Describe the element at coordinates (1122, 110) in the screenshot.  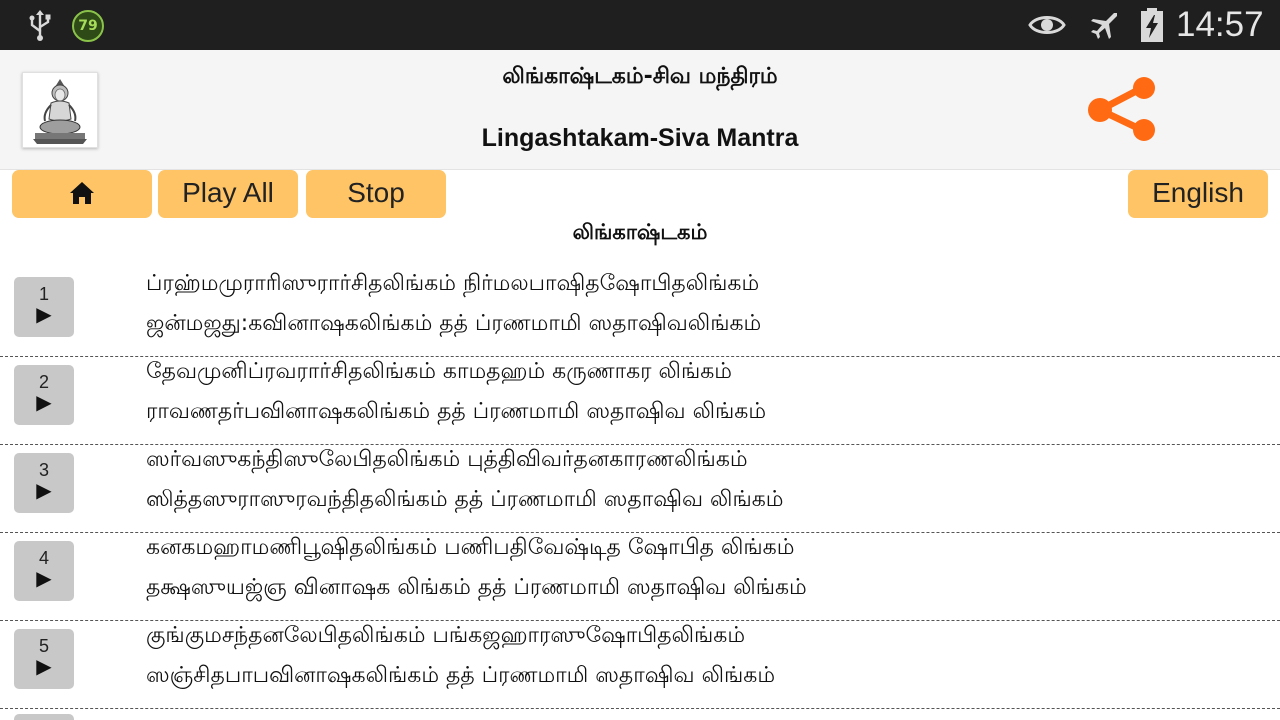
I see `share-icon` at that location.